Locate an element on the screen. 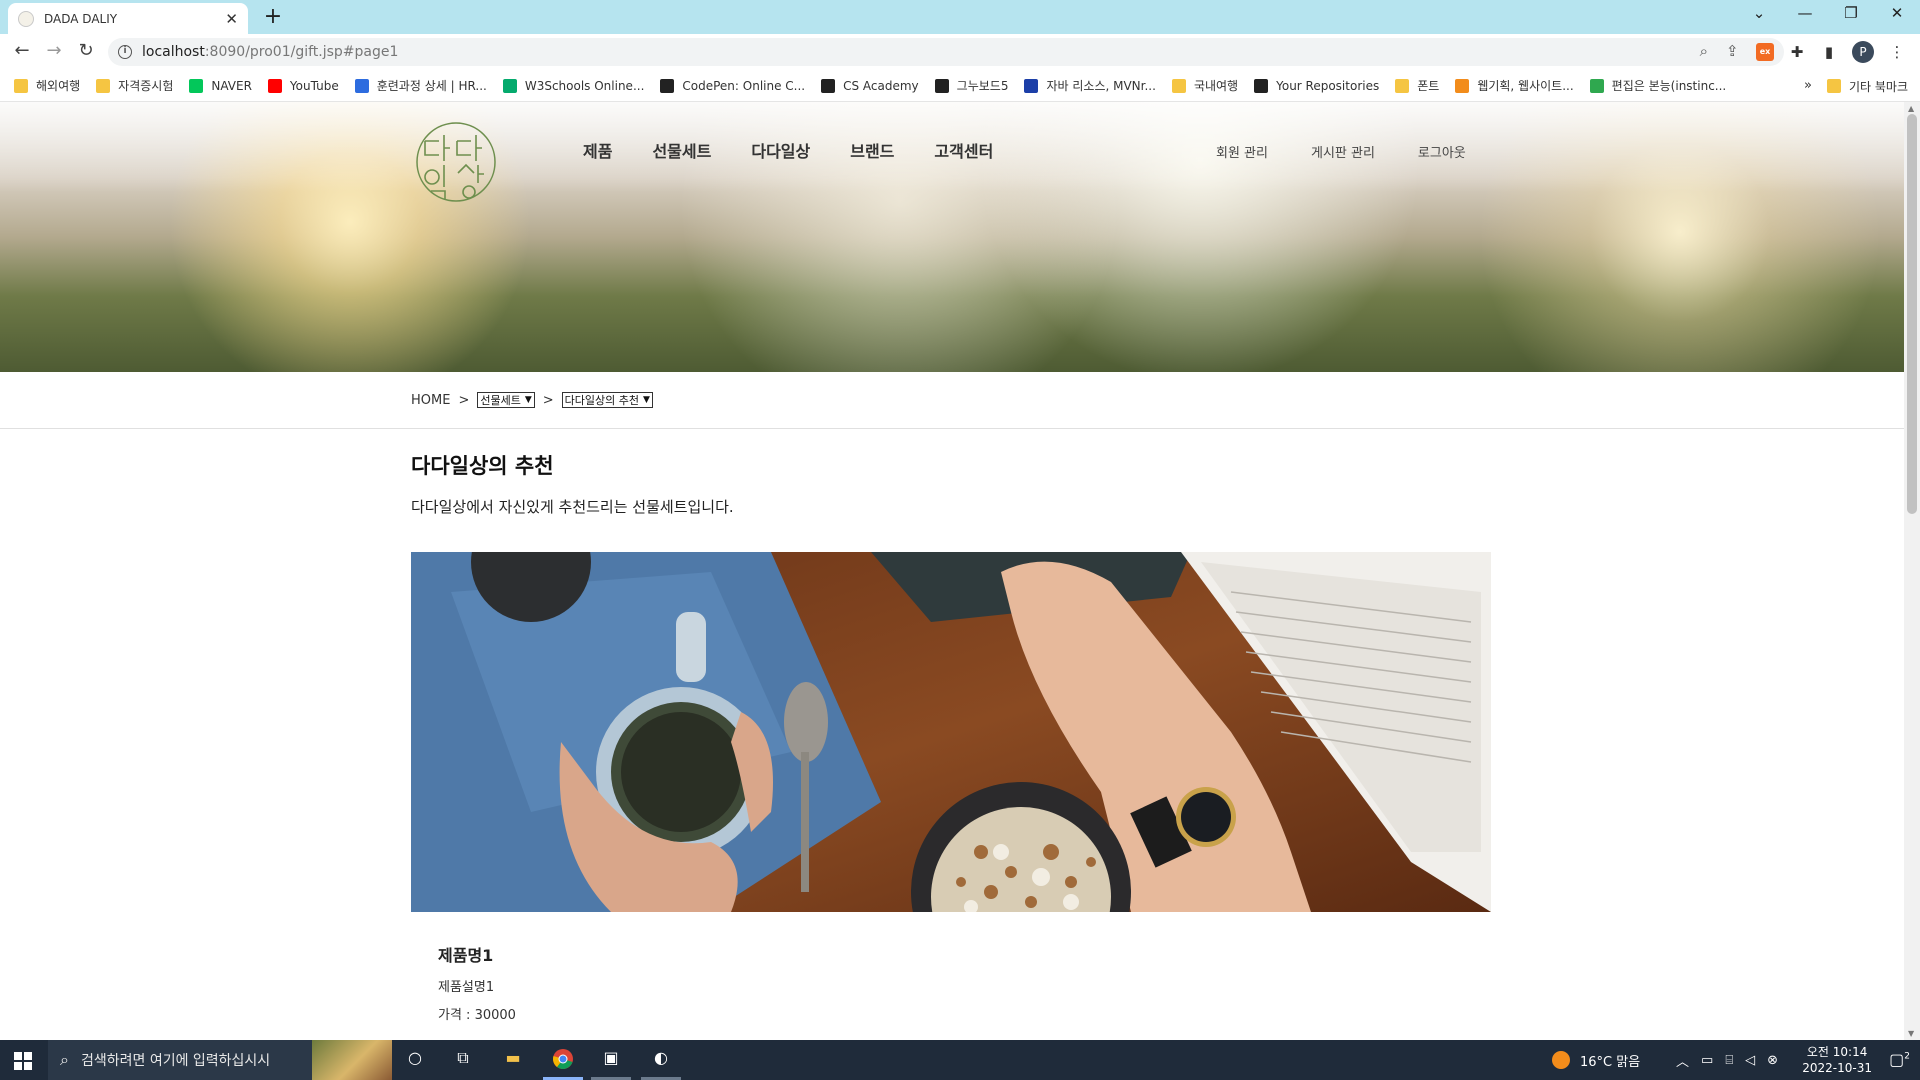 Image resolution: width=1920 pixels, height=1080 pixels. subcategory-select-value: 다다일상의 추천 is located at coordinates (602, 400).